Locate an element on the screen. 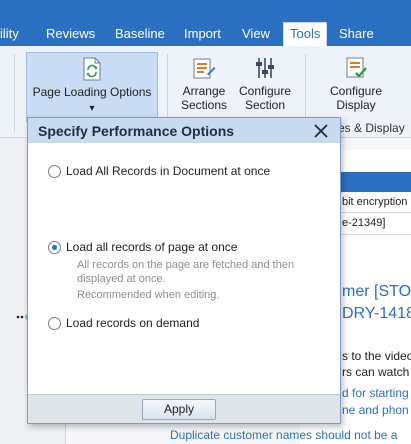 Image resolution: width=411 pixels, height=444 pixels. configure-section-label-1: Configure is located at coordinates (265, 91).